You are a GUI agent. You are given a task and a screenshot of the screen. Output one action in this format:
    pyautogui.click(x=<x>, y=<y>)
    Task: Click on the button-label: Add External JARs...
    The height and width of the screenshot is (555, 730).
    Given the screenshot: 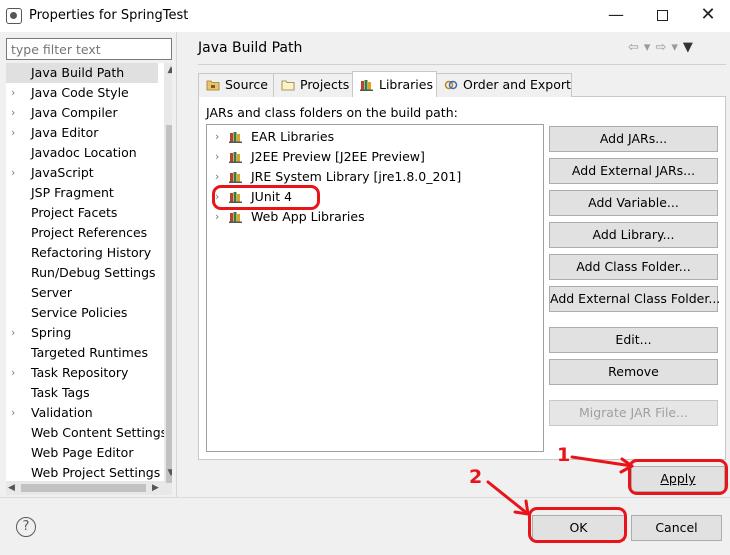 What is the action you would take?
    pyautogui.click(x=633, y=170)
    